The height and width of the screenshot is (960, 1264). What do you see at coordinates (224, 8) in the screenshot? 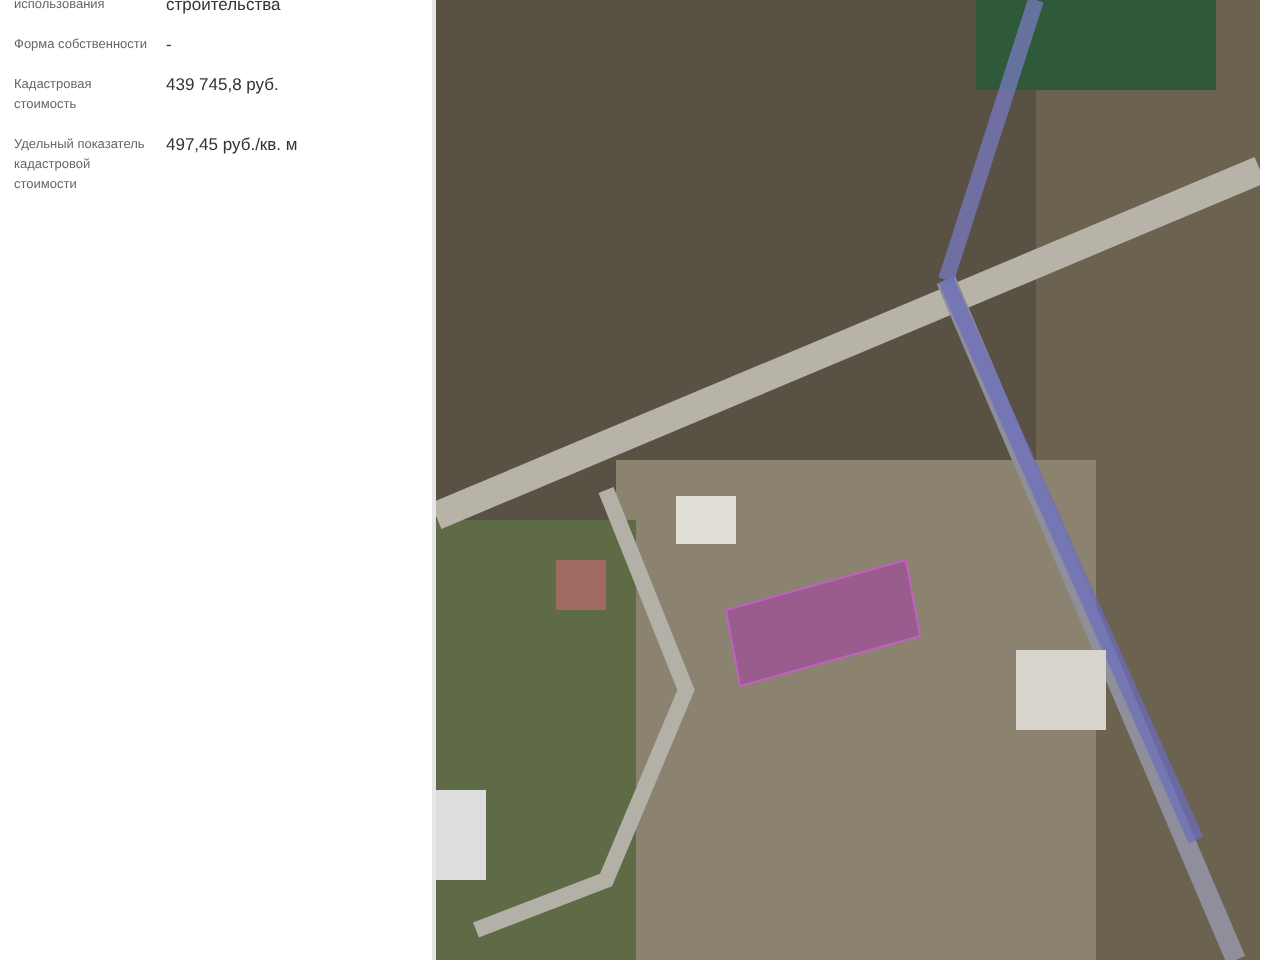
I see `property-value: строительства` at bounding box center [224, 8].